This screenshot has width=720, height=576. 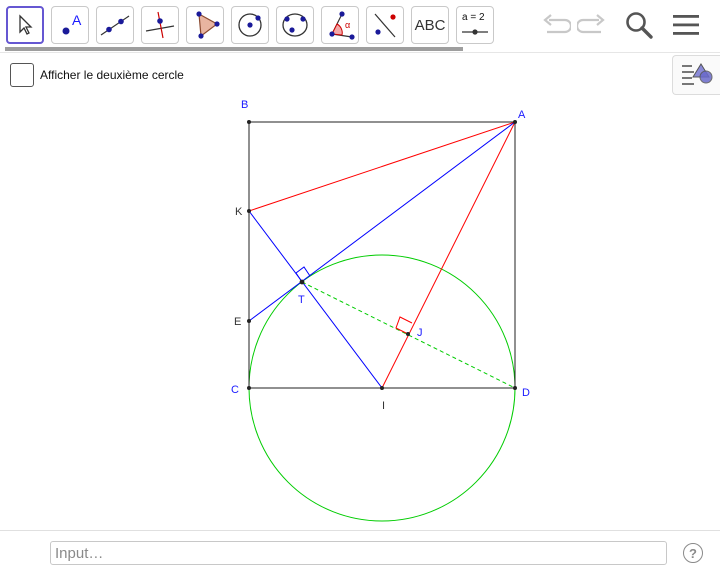 I want to click on slider-icon: a = 2, so click(x=475, y=25).